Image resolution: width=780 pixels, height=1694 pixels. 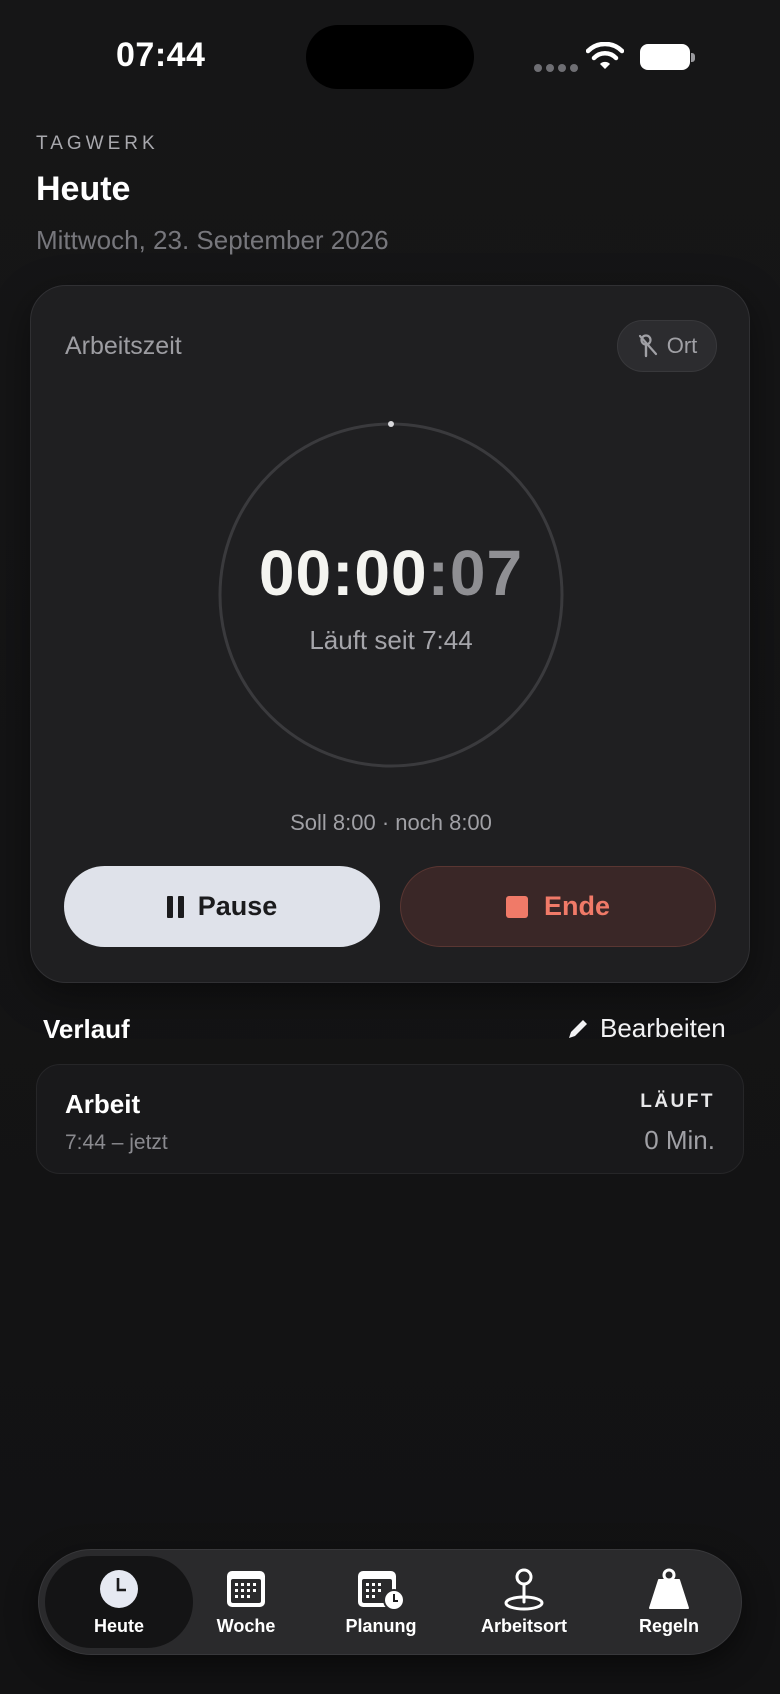 What do you see at coordinates (83, 189) in the screenshot?
I see `page-title: Heute` at bounding box center [83, 189].